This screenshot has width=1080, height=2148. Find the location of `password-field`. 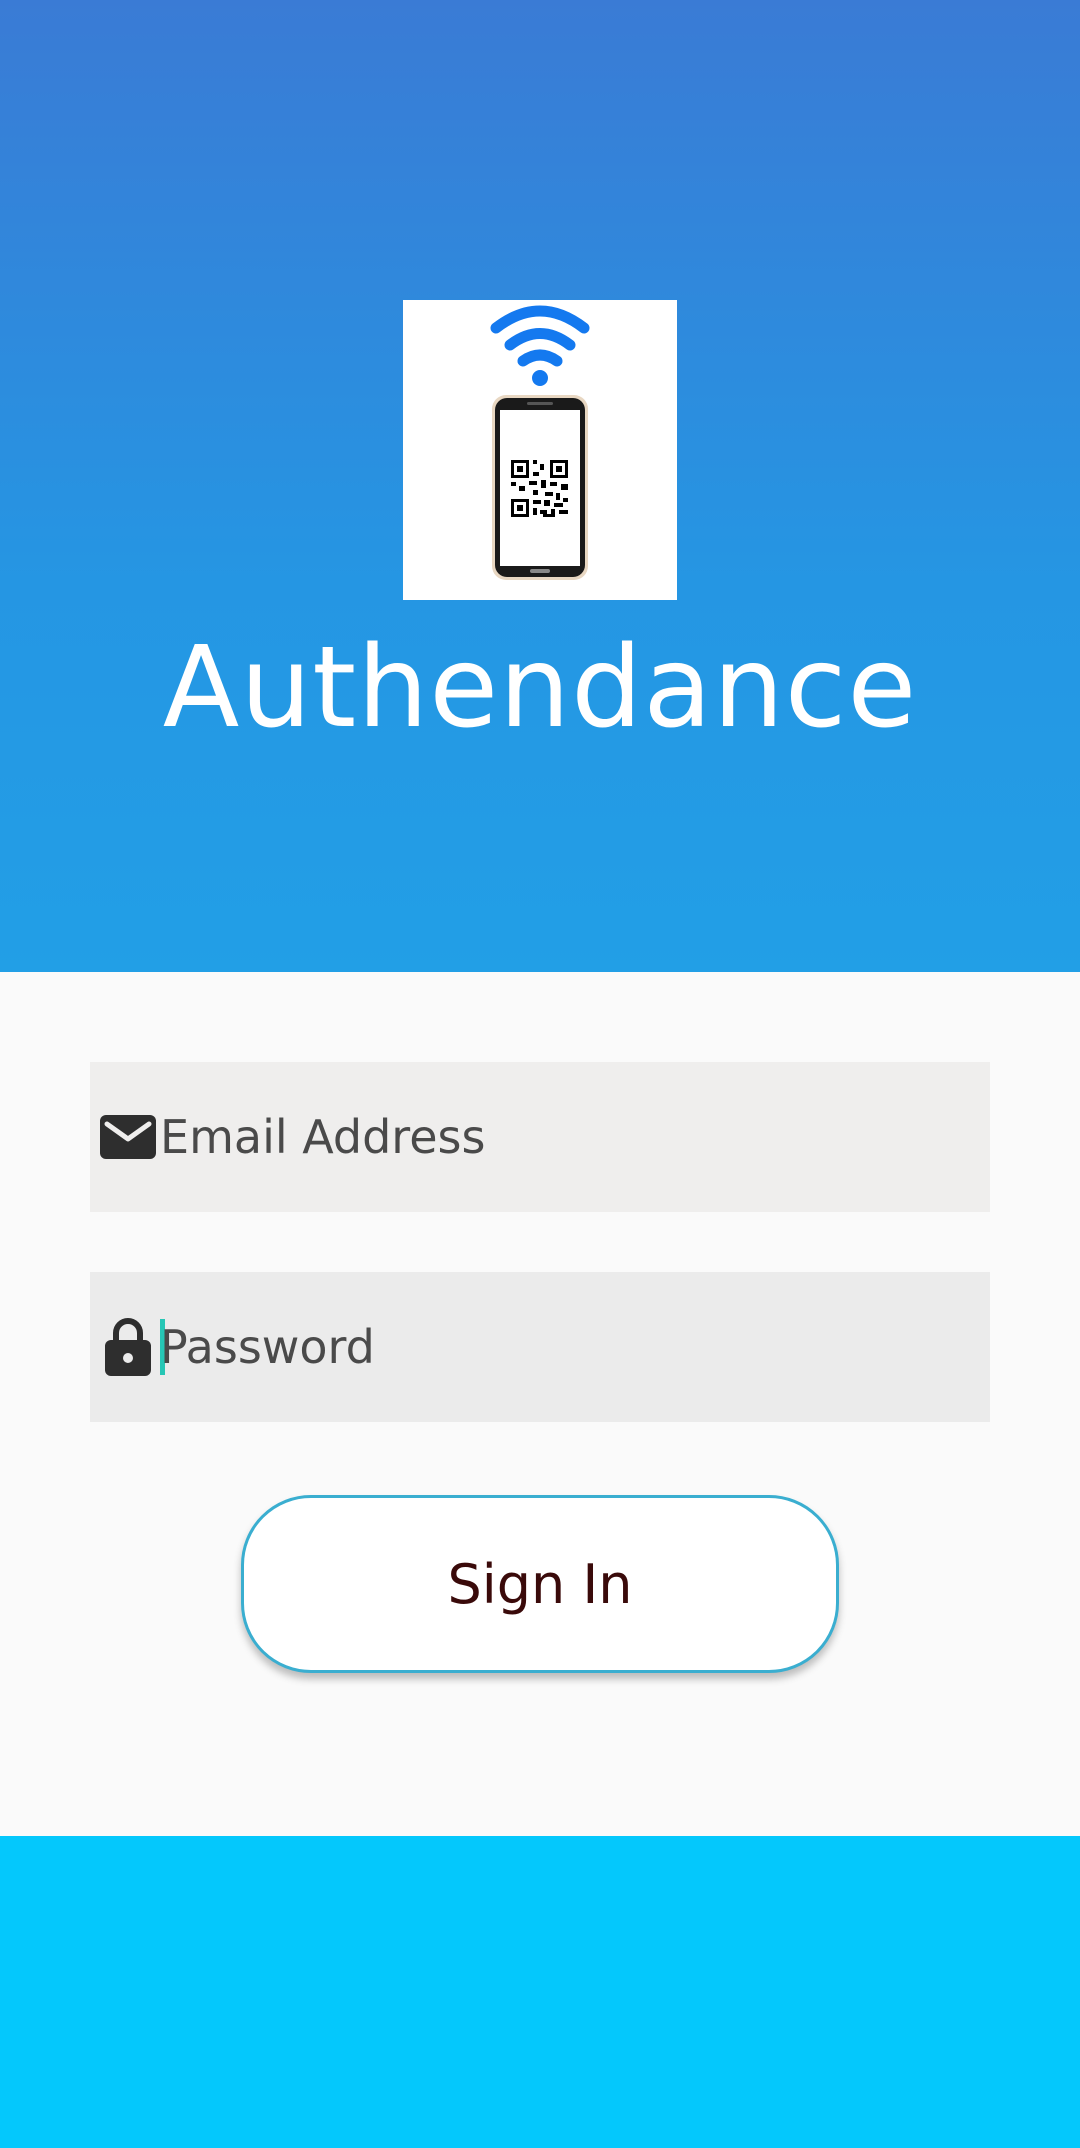

password-field is located at coordinates (540, 1347).